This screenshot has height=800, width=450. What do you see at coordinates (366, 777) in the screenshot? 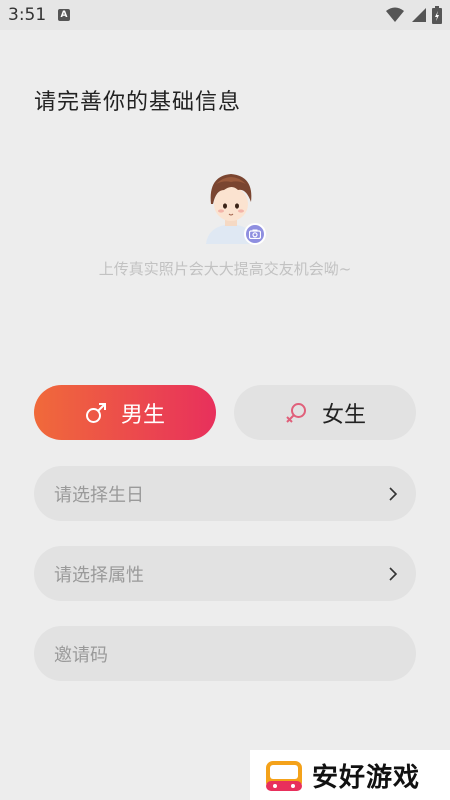
I see `watermark-text: 安好游戏` at bounding box center [366, 777].